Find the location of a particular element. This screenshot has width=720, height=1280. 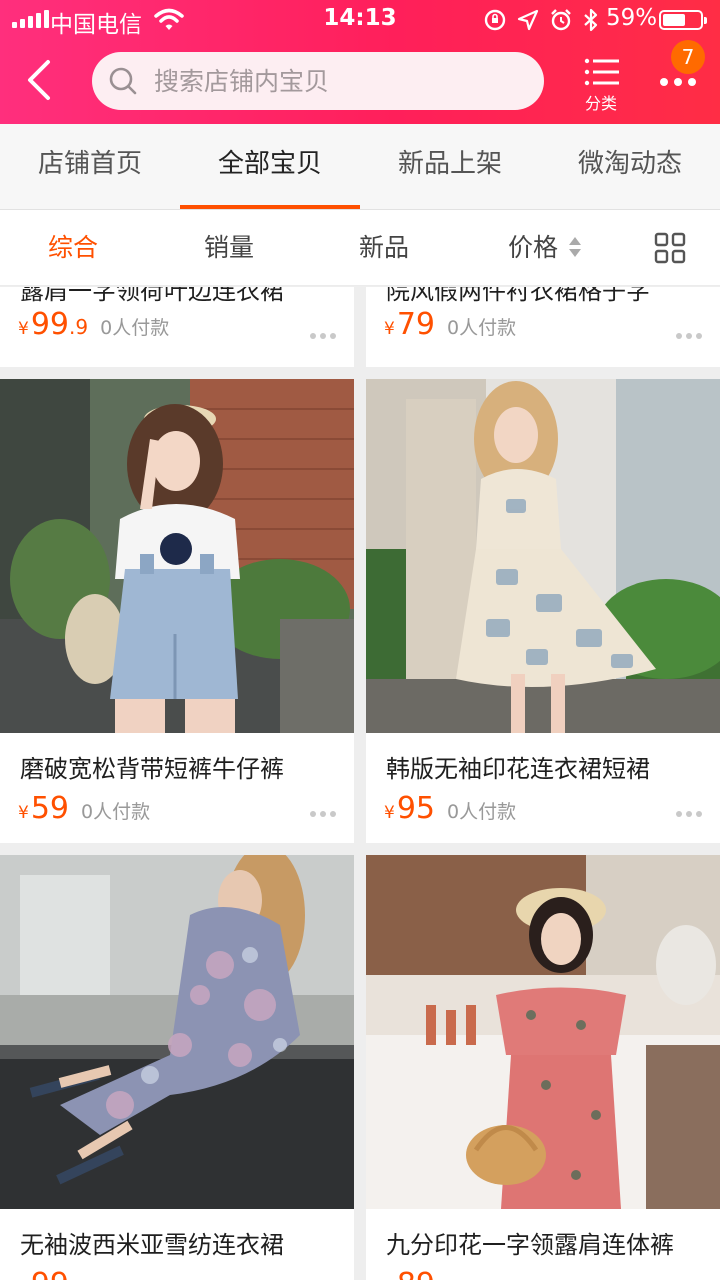

bluetooth-icon is located at coordinates (591, 20).